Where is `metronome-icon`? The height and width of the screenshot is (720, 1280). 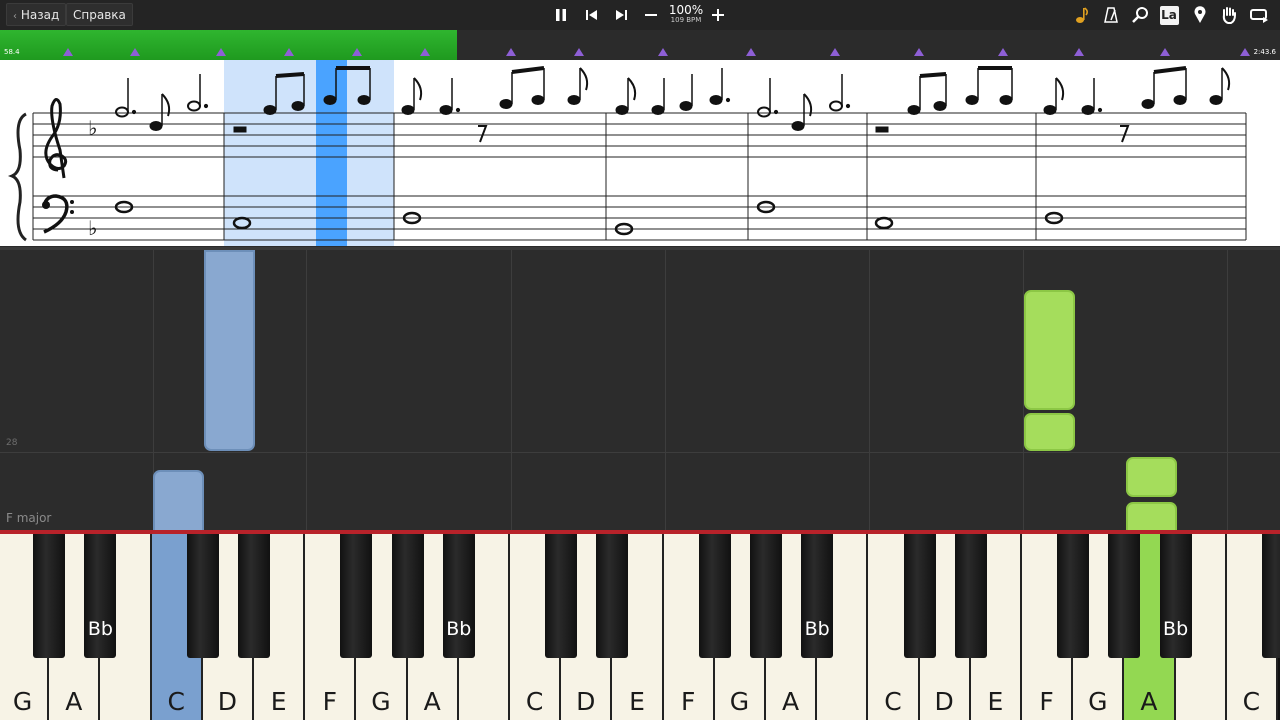
metronome-icon is located at coordinates (1111, 15).